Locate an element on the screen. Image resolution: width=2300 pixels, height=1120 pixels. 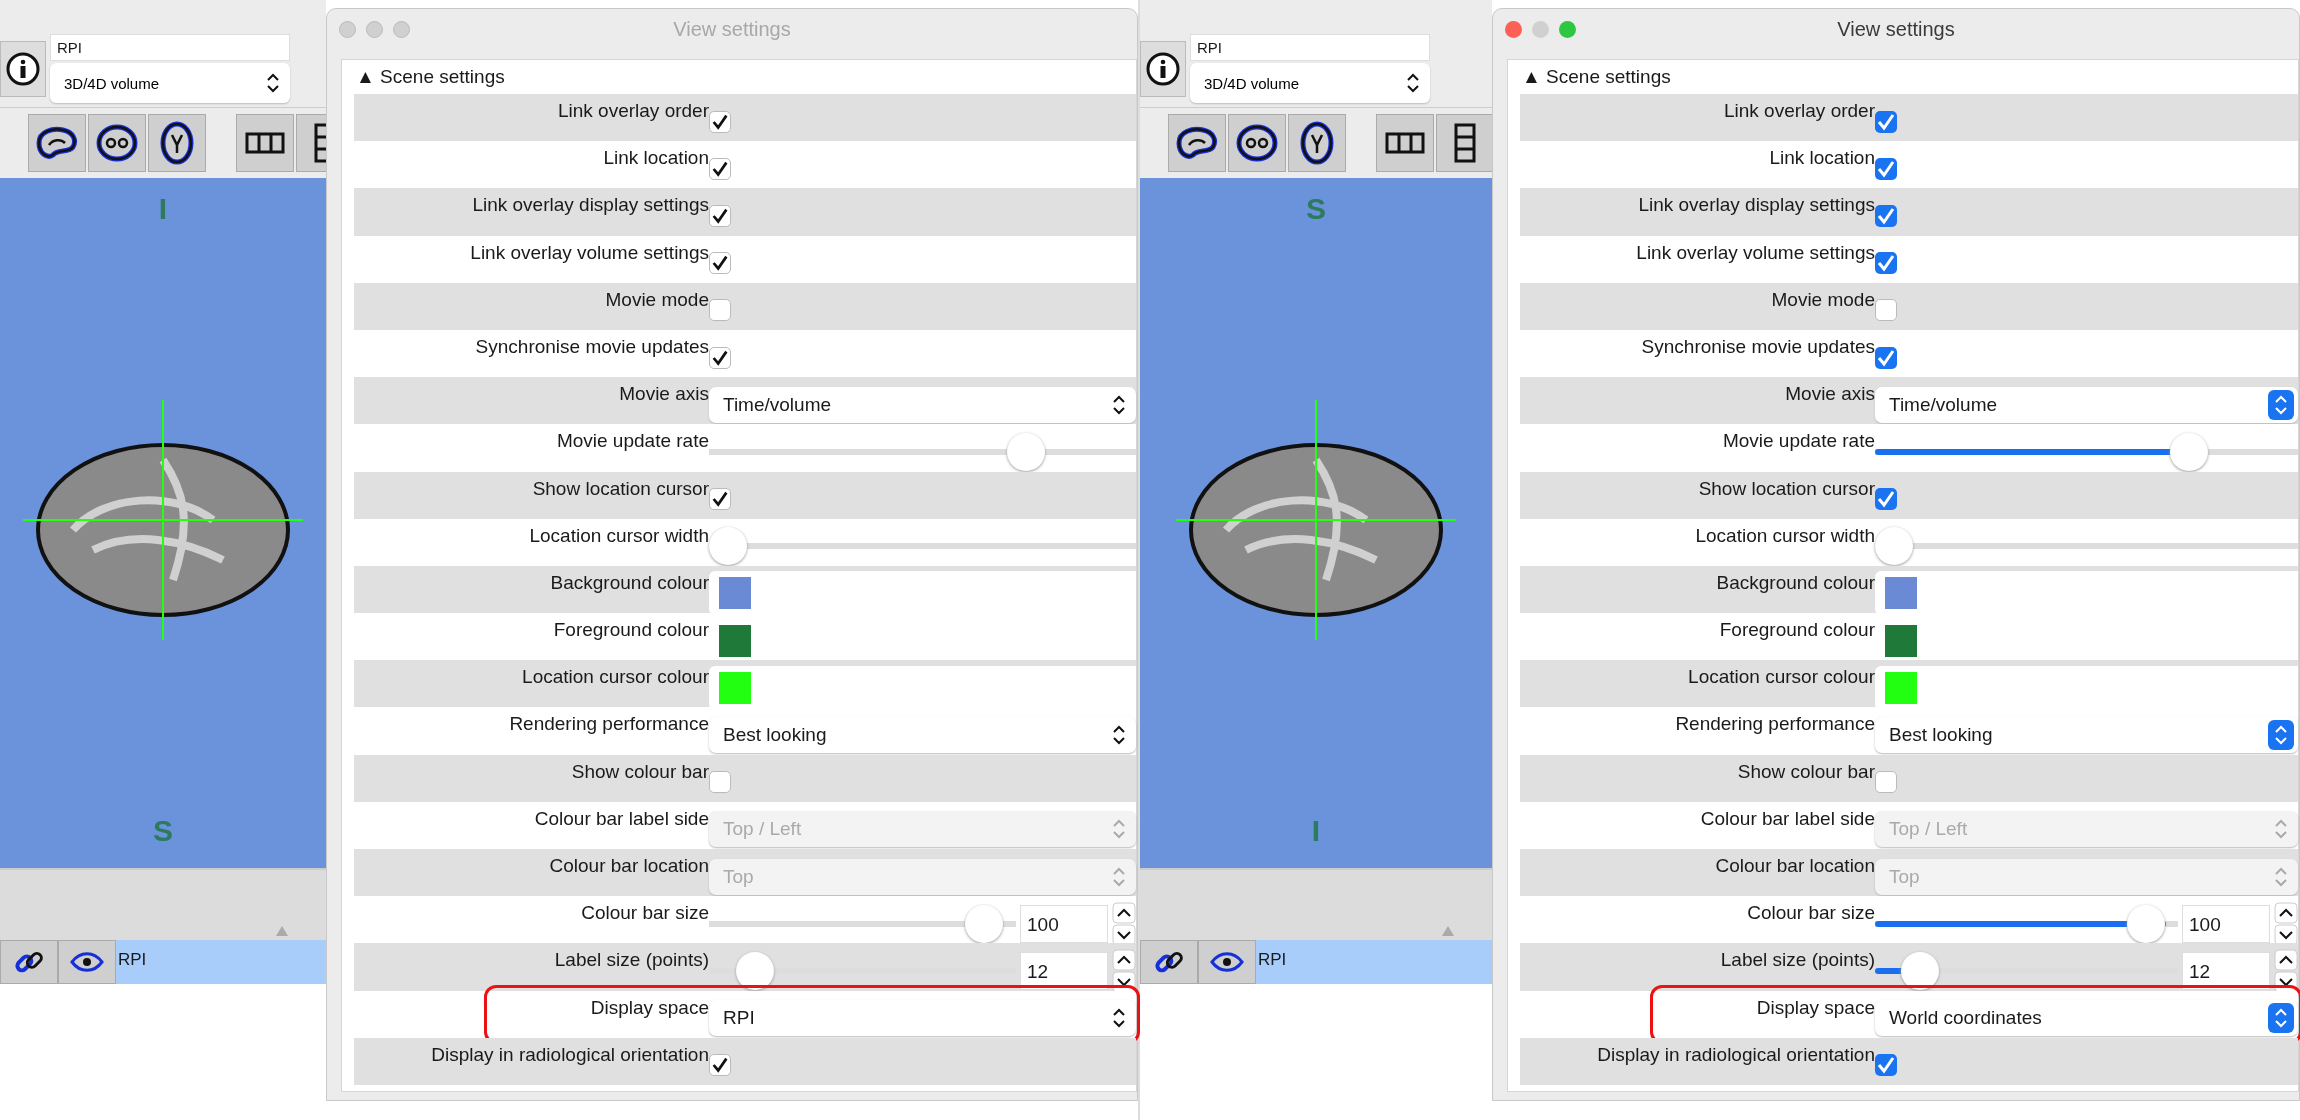
setting-label: Background colour is located at coordinates (1795, 582).